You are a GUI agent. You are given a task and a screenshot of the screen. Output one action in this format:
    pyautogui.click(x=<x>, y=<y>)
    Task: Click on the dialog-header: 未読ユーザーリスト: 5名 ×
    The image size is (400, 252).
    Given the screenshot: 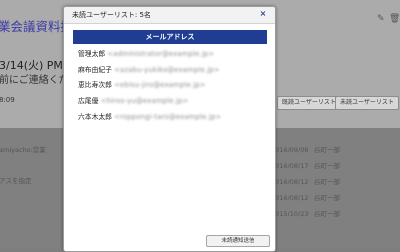 What is the action you would take?
    pyautogui.click(x=169, y=15)
    